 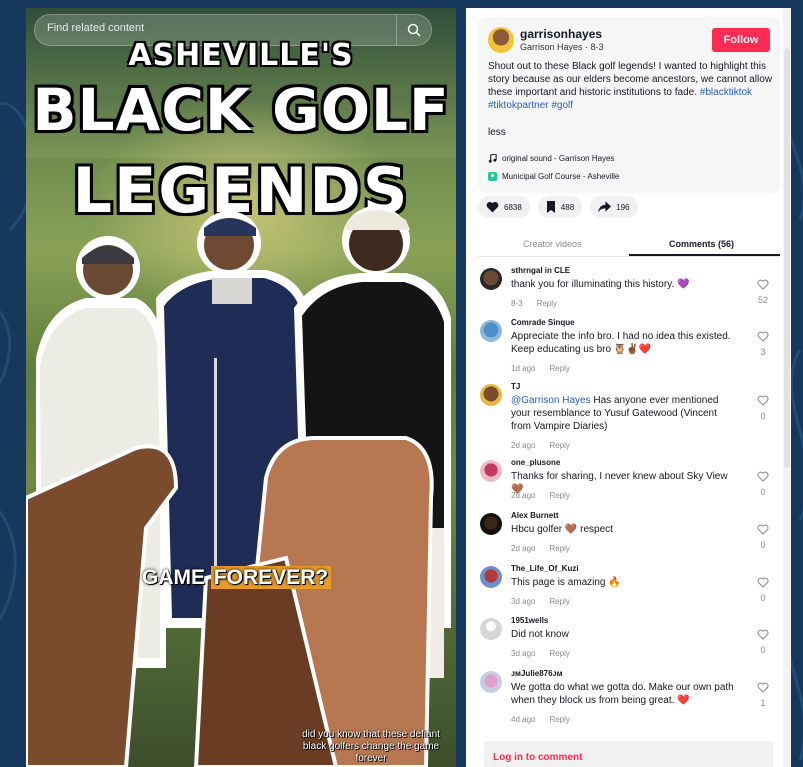 What do you see at coordinates (545, 568) in the screenshot?
I see `comment-username: The_Life_Of_Kuzi` at bounding box center [545, 568].